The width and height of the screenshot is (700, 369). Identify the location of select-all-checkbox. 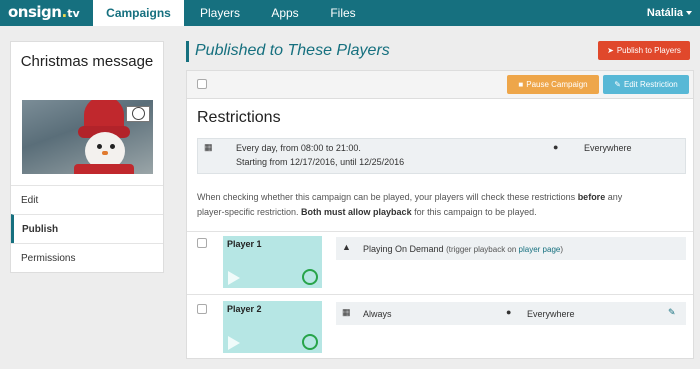
(202, 84).